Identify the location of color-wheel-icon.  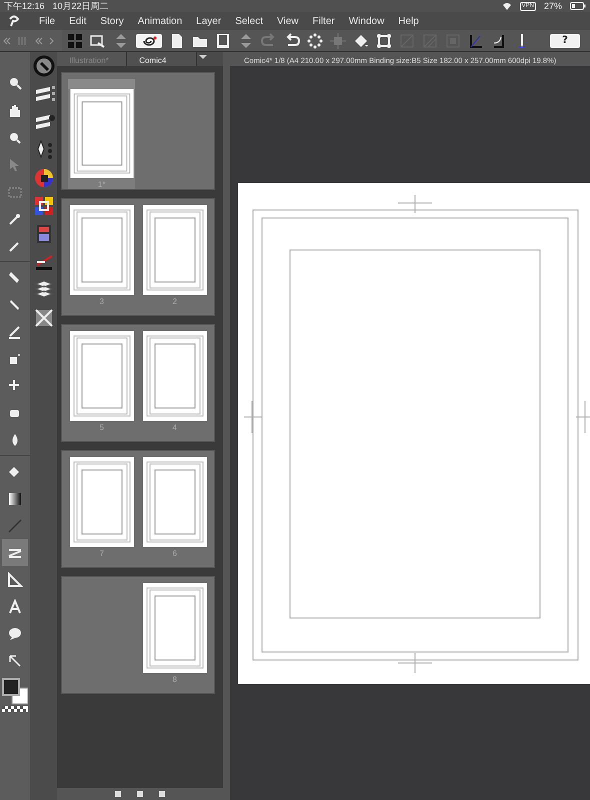
(43, 178).